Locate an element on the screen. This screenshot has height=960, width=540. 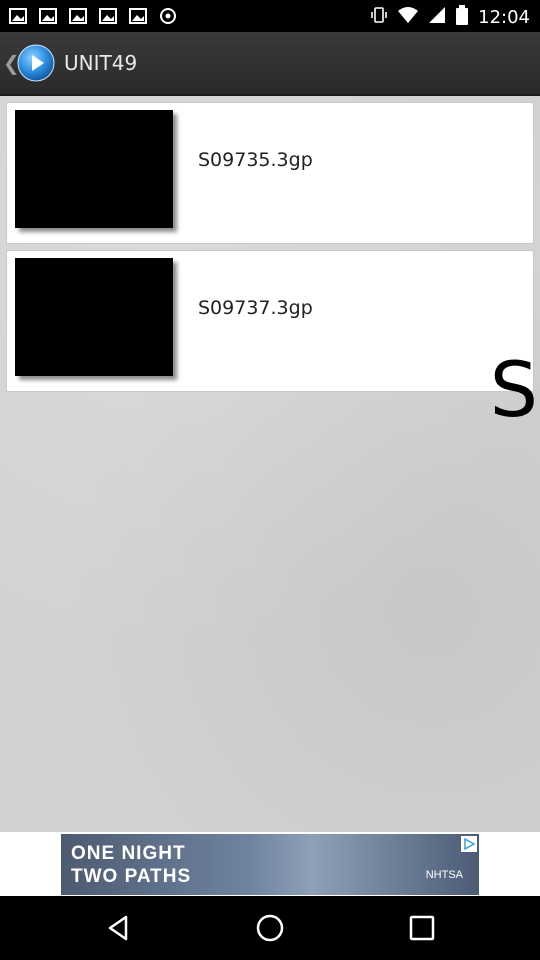
notification-icons is located at coordinates (93, 16).